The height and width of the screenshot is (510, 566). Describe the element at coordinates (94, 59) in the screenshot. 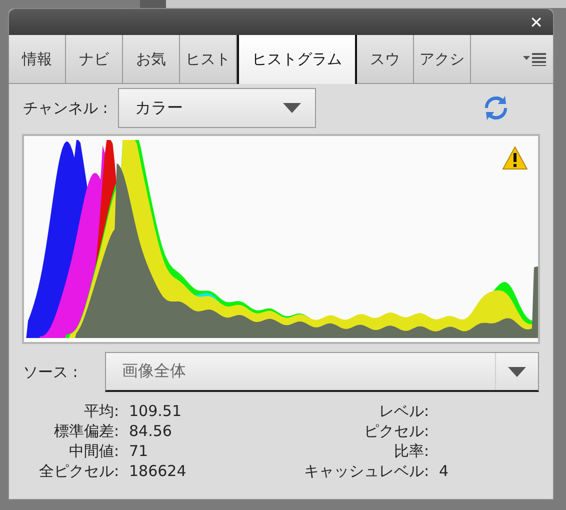

I see `tab: ナビ` at that location.